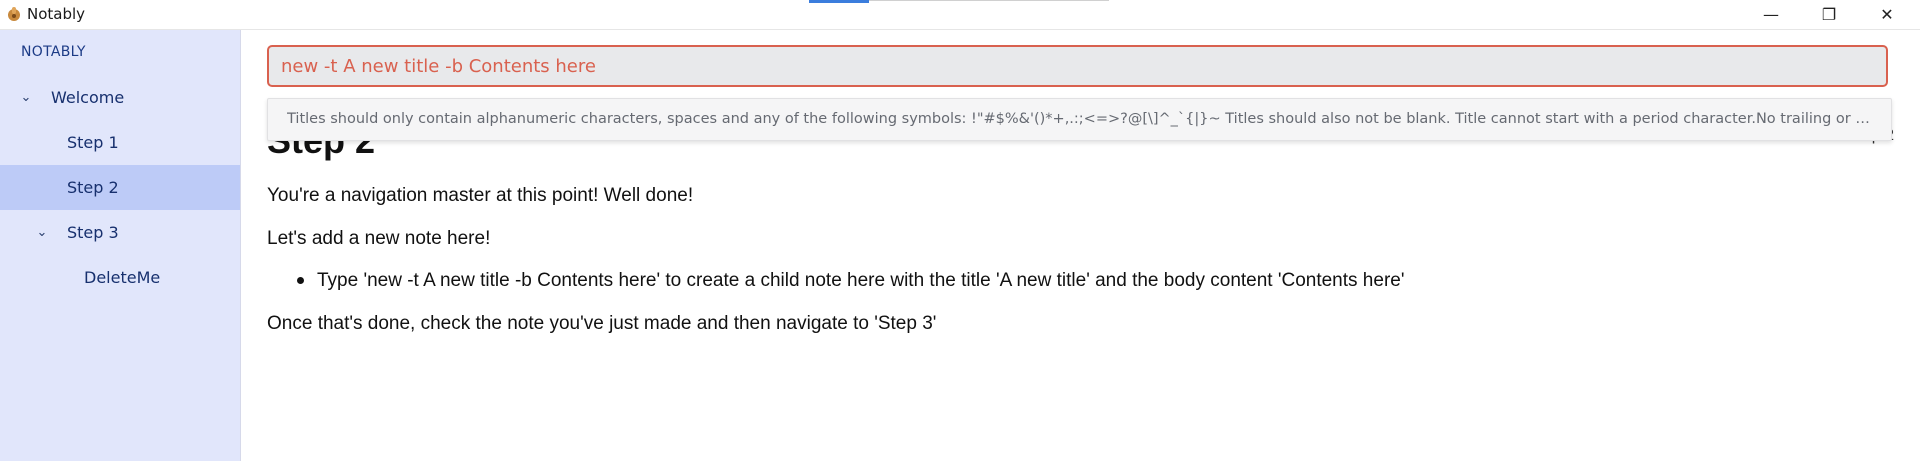 This screenshot has width=1920, height=461. Describe the element at coordinates (300, 280) in the screenshot. I see `bullet-marker` at that location.